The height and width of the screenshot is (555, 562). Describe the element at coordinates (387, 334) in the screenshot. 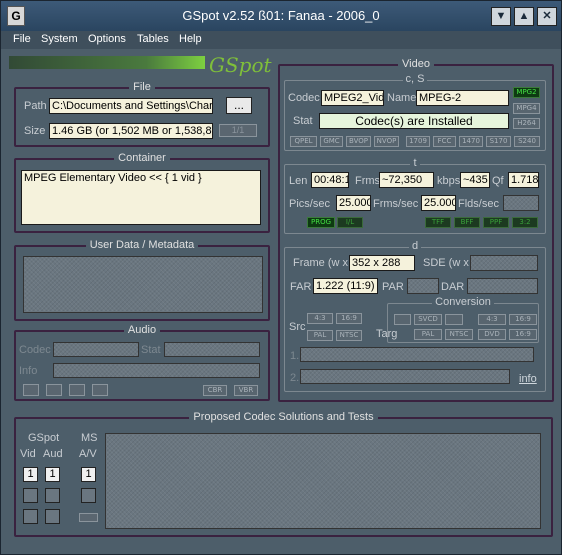

I see `targ-label: Targ` at that location.